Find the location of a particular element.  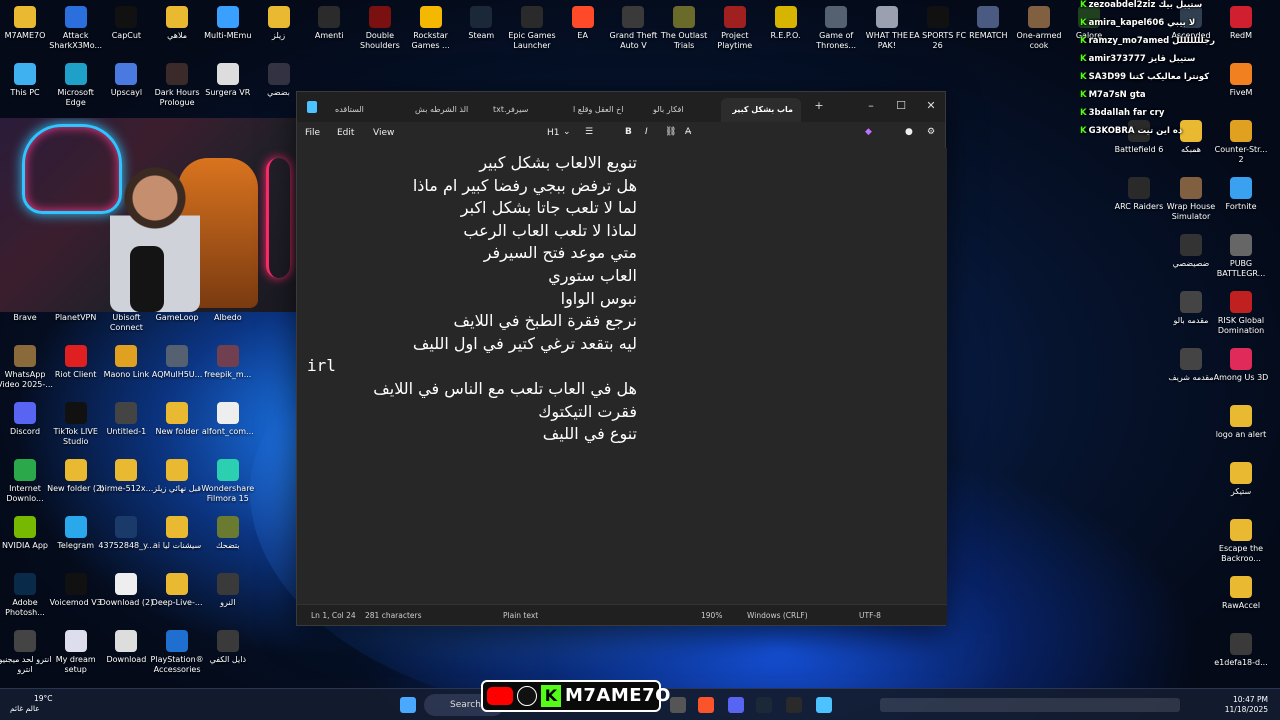

weather-widget: 19°C عالم غائم is located at coordinates (31, 704).